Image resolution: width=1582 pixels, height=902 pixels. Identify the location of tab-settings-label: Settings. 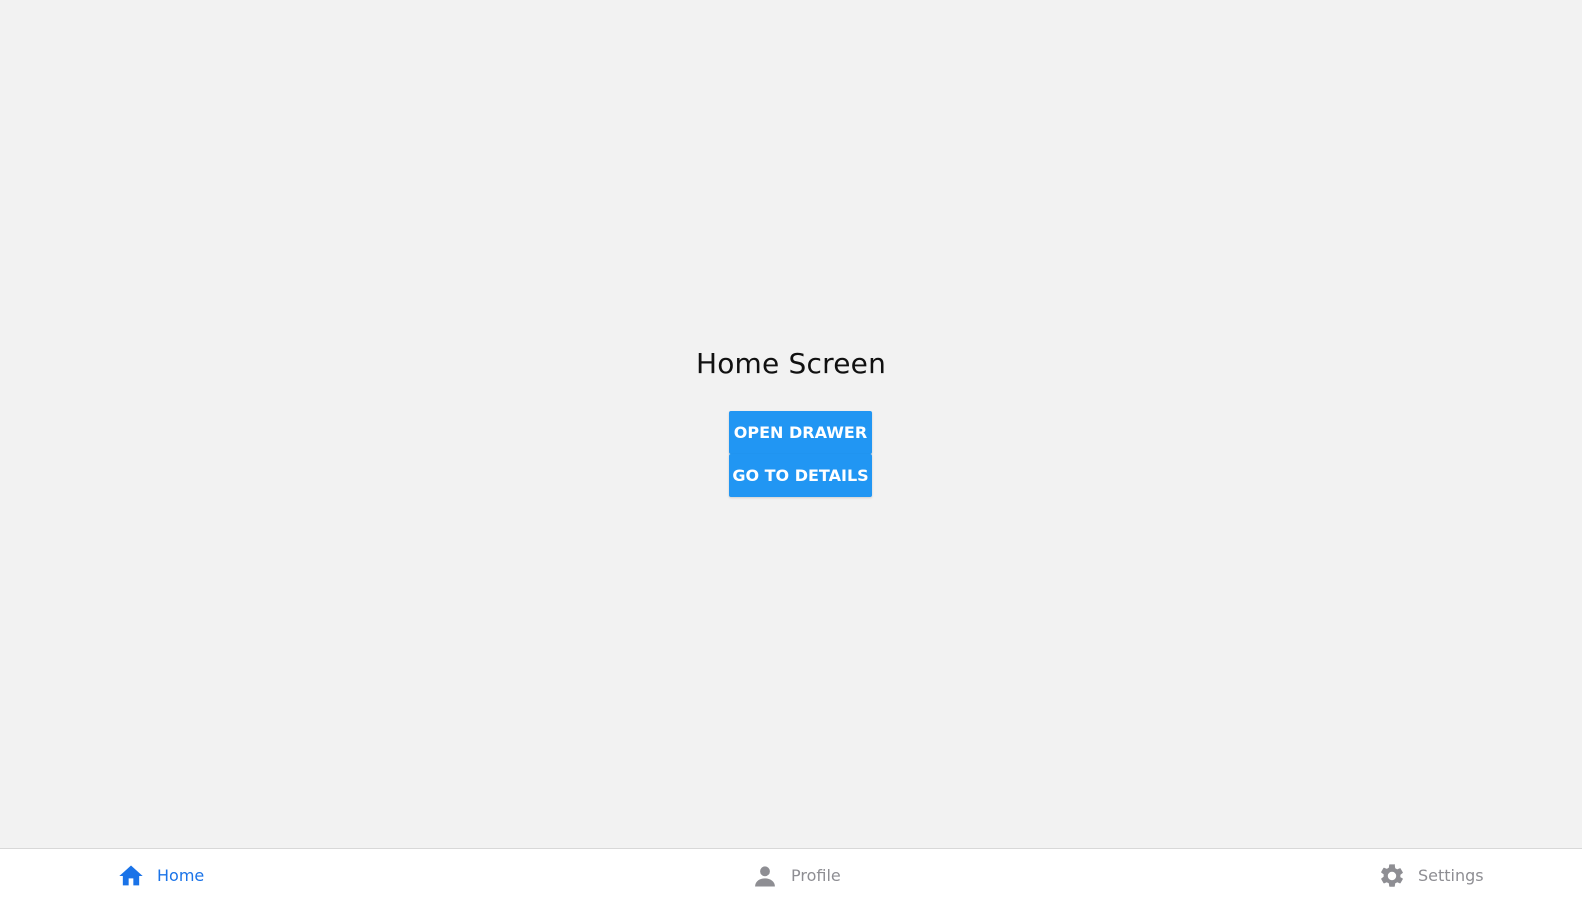
(1451, 875).